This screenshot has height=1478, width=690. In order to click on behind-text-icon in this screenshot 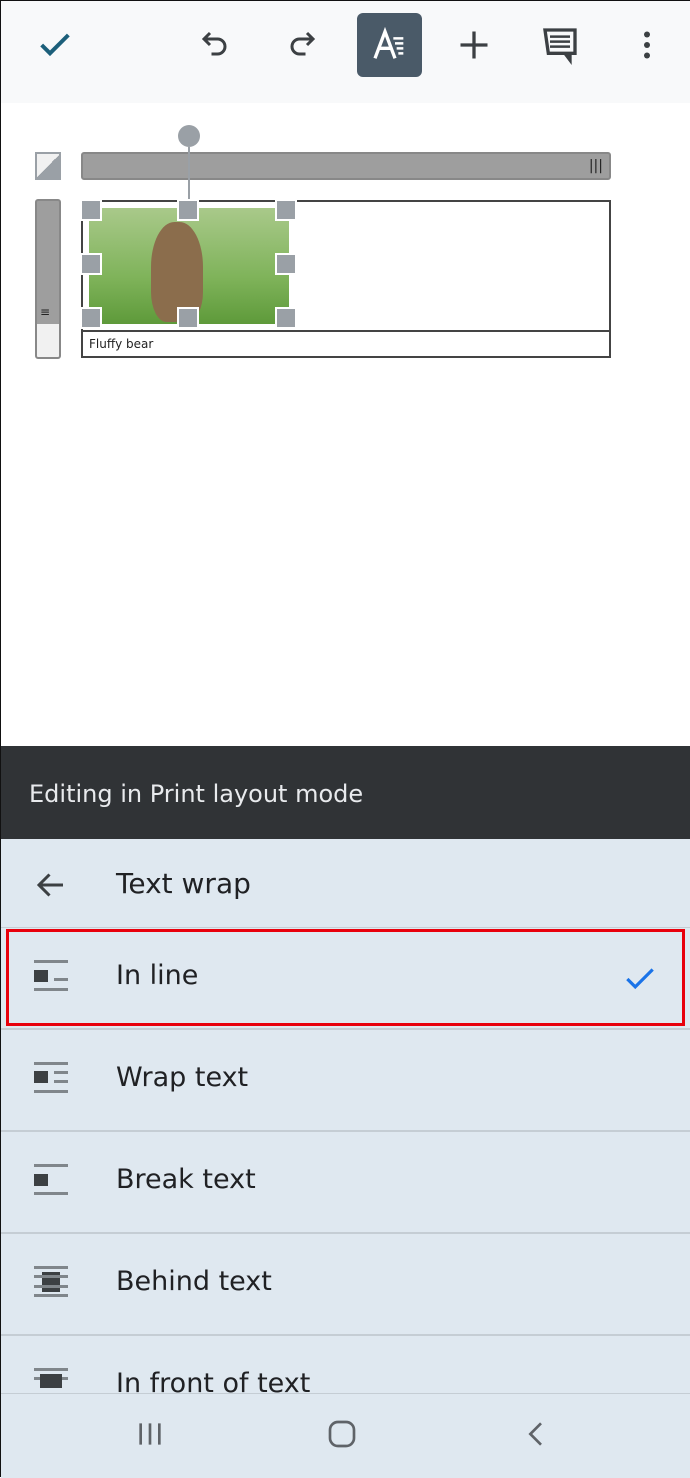, I will do `click(51, 1281)`.